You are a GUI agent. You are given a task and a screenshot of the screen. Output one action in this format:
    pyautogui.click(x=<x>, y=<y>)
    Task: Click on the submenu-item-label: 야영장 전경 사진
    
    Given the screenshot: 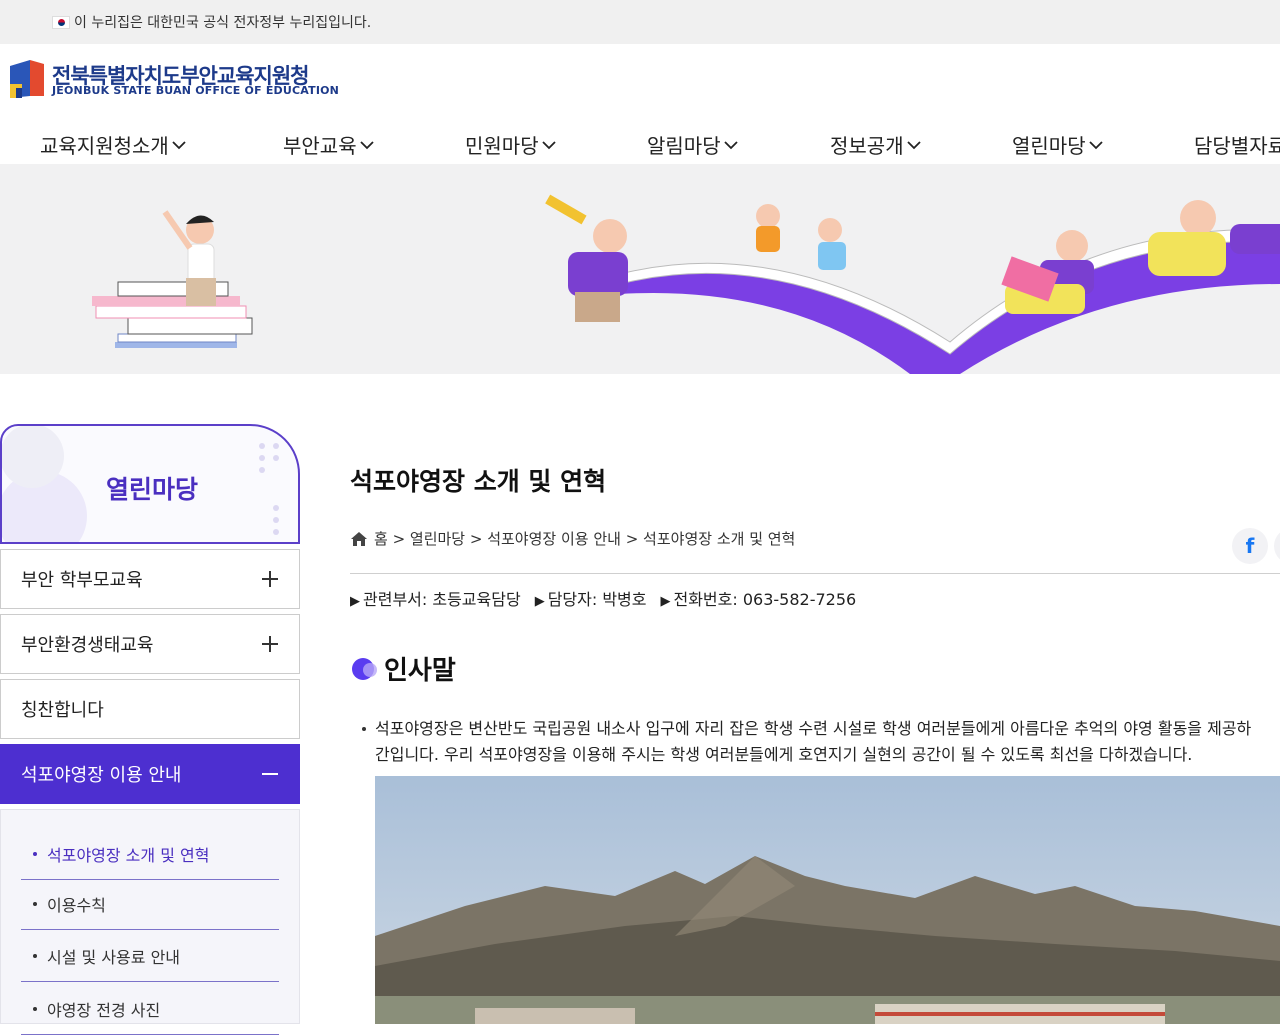 What is the action you would take?
    pyautogui.click(x=104, y=1010)
    